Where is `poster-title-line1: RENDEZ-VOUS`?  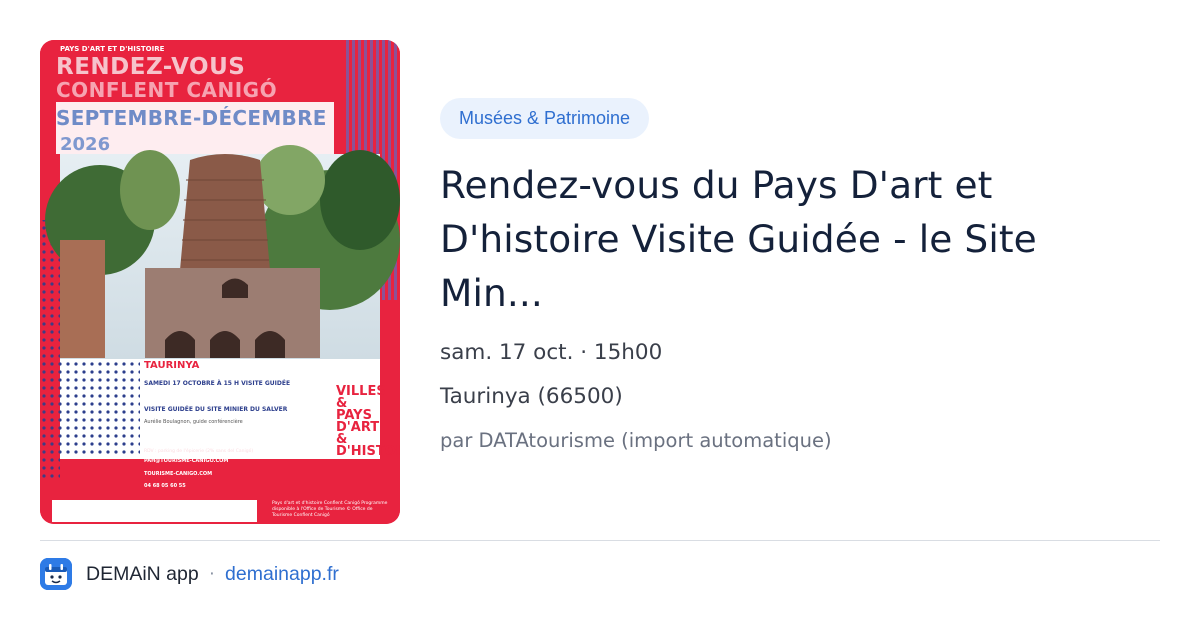
poster-title-line1: RENDEZ-VOUS is located at coordinates (151, 67).